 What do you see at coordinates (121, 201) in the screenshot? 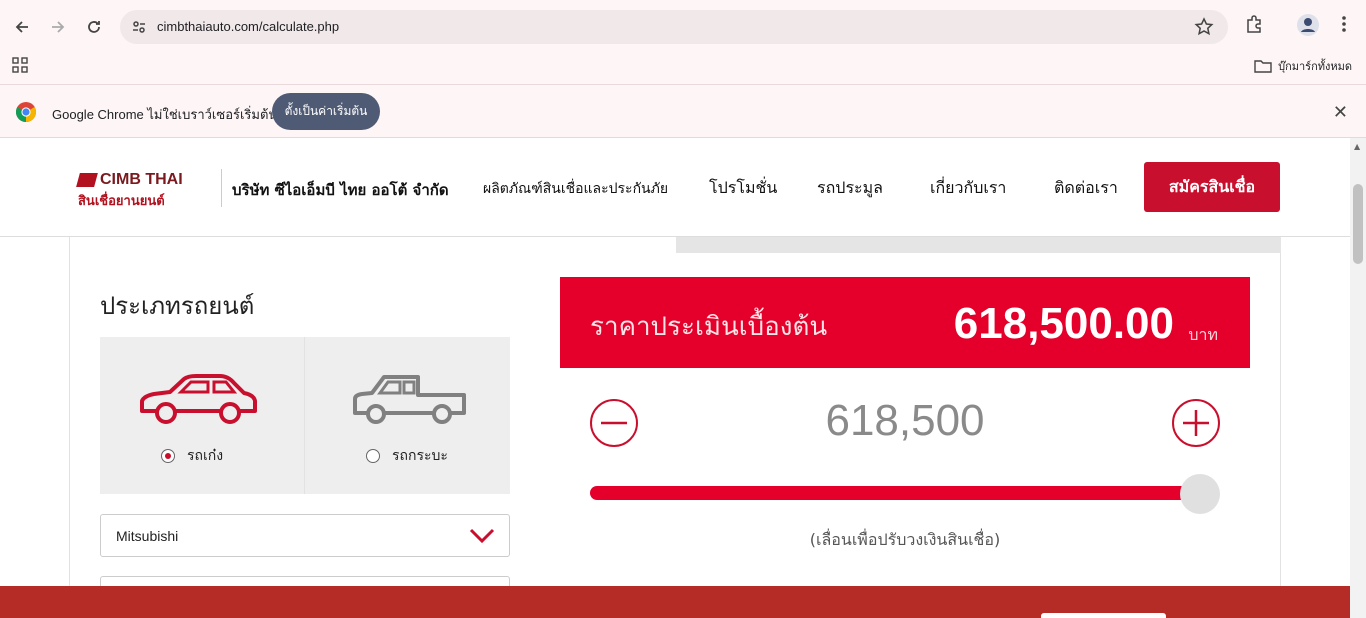
I see `logo-line2: สินเชื่อยานยนต์` at bounding box center [121, 201].